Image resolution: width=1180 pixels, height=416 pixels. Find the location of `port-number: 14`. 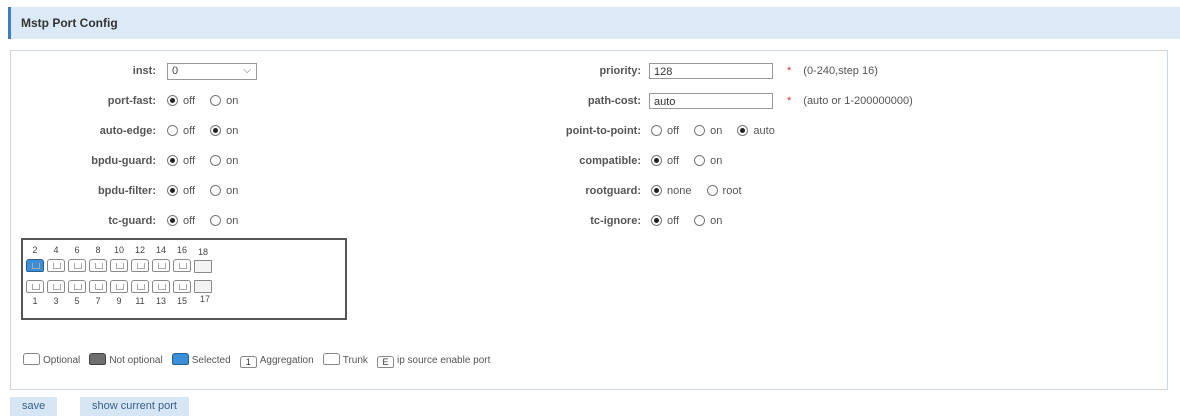

port-number: 14 is located at coordinates (160, 250).